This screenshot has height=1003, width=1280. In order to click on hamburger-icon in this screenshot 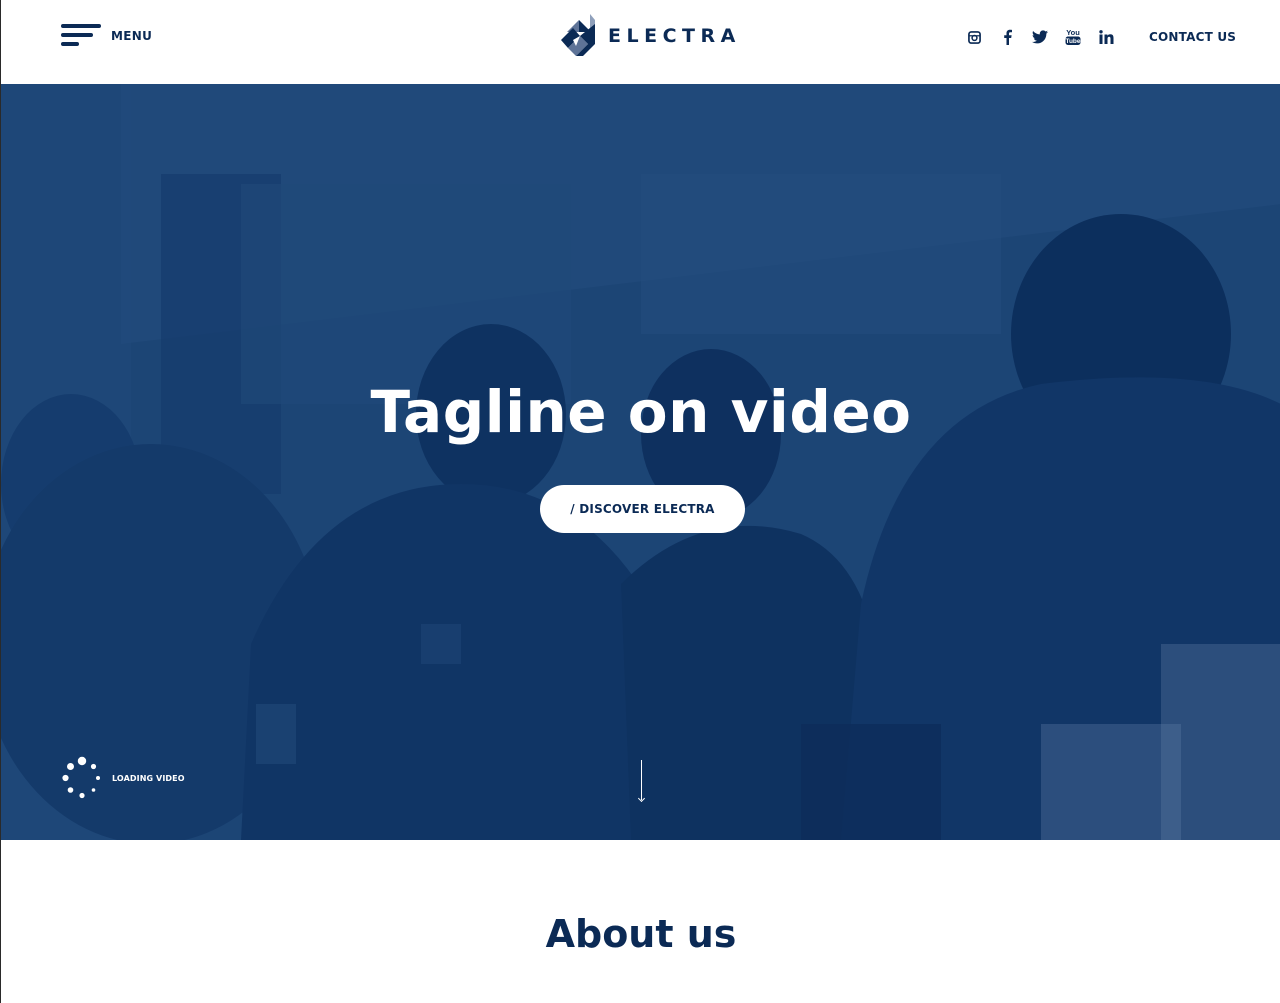, I will do `click(81, 36)`.